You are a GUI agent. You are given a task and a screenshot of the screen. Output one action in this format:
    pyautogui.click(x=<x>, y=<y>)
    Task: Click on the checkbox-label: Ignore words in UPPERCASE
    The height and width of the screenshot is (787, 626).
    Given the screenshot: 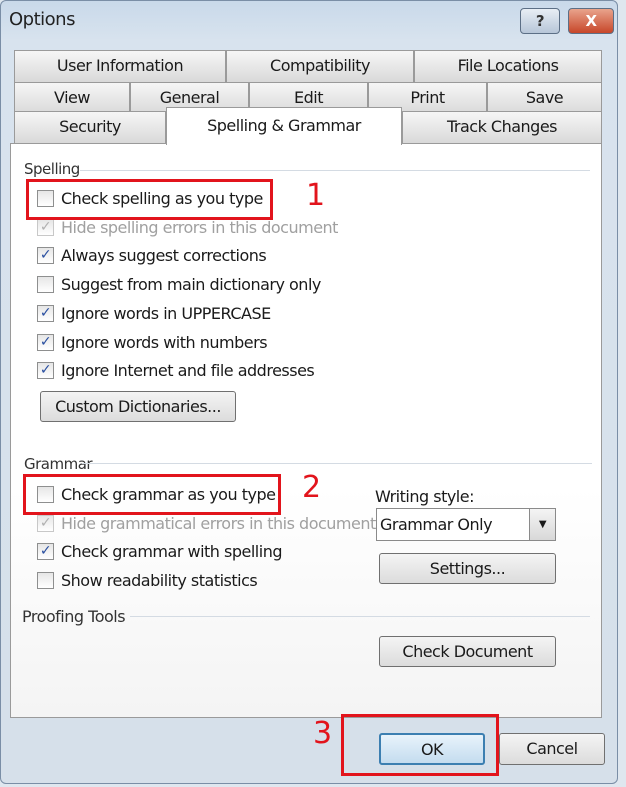 What is the action you would take?
    pyautogui.click(x=166, y=313)
    